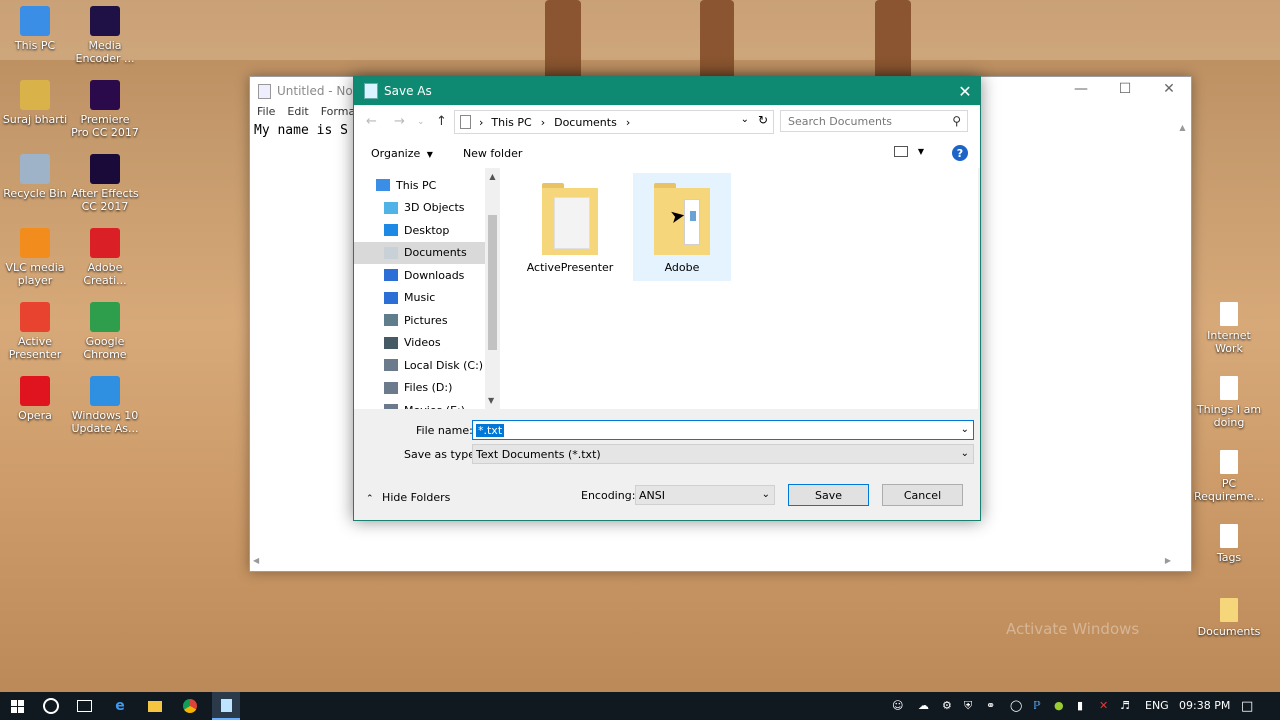 The height and width of the screenshot is (720, 1280). I want to click on forward-arrow-icon: →, so click(399, 121).